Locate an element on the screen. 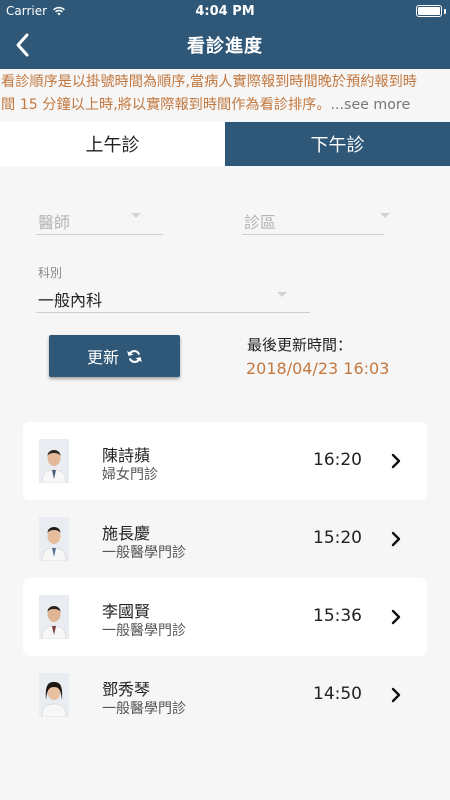  status-time: 4:04 PM is located at coordinates (225, 11).